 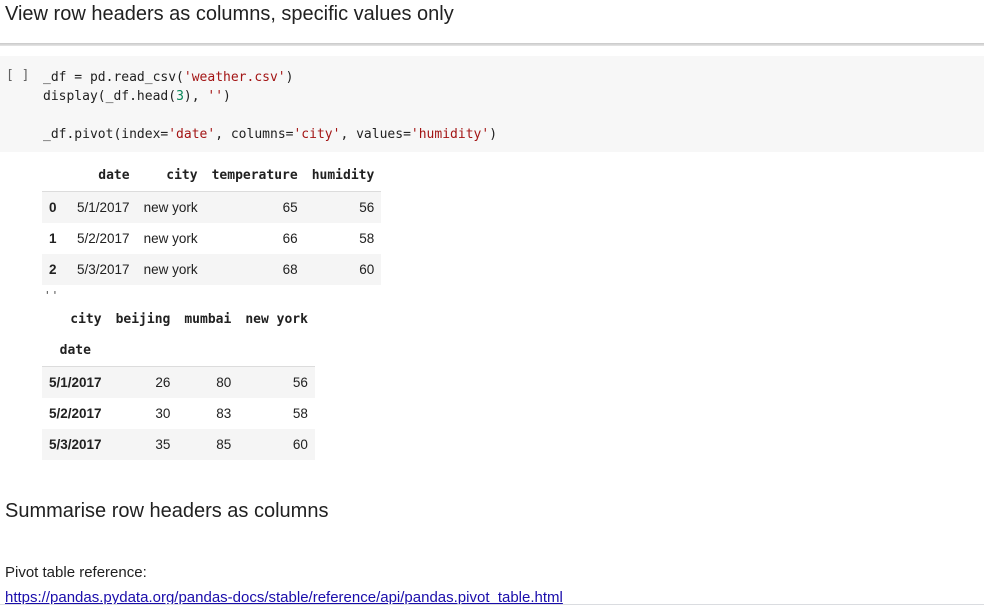 What do you see at coordinates (75, 413) in the screenshot?
I see `row-index-date: 5/2/2017` at bounding box center [75, 413].